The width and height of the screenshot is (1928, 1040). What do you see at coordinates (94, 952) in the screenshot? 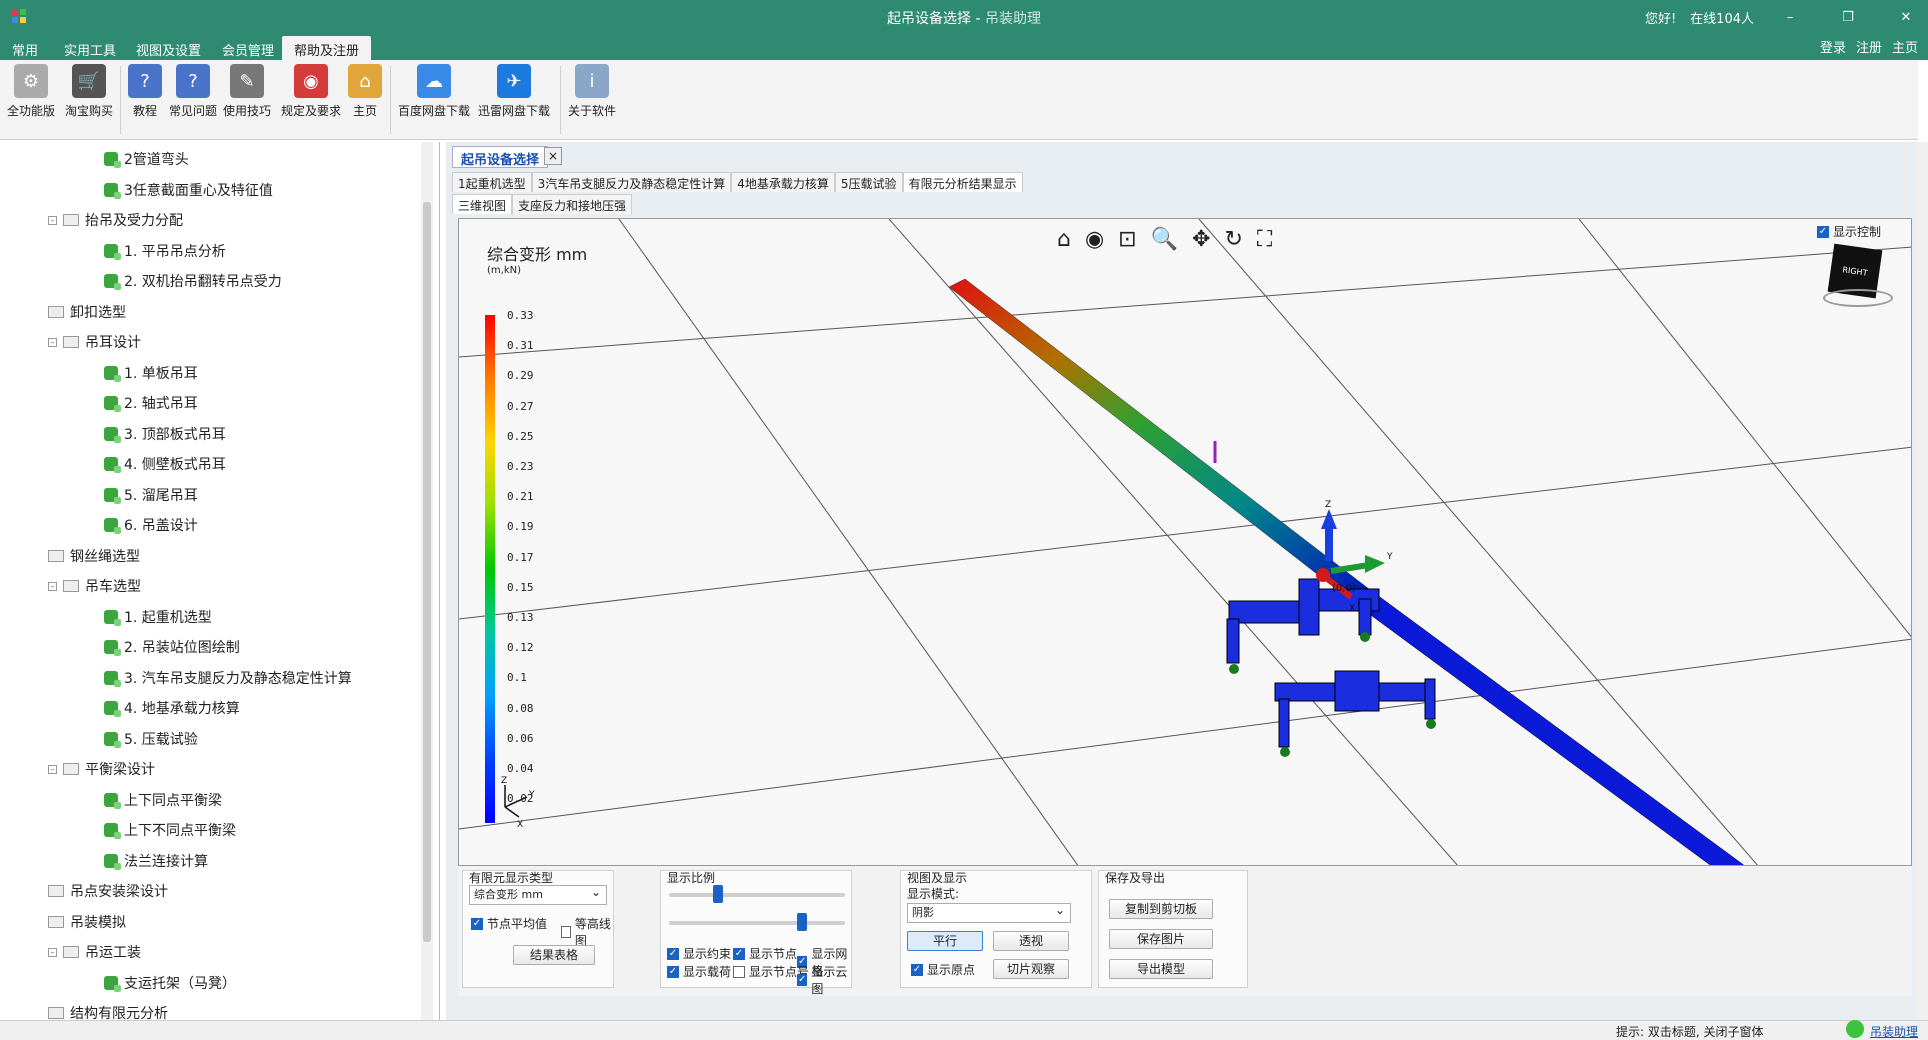
I see `tree-item: – 吊运工装` at bounding box center [94, 952].